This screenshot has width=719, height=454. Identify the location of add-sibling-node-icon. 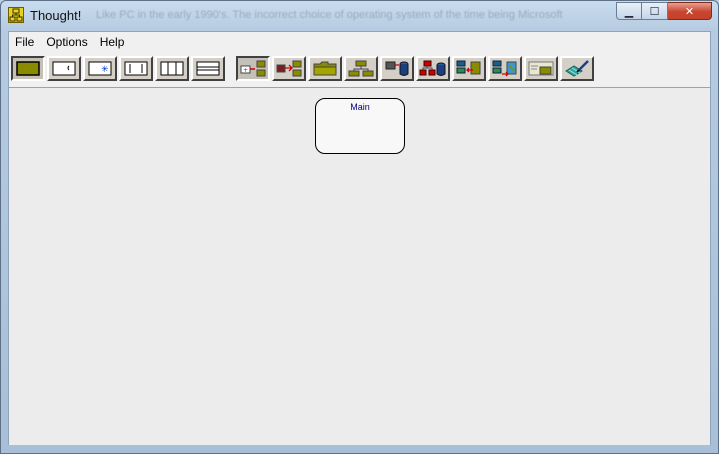
(289, 68).